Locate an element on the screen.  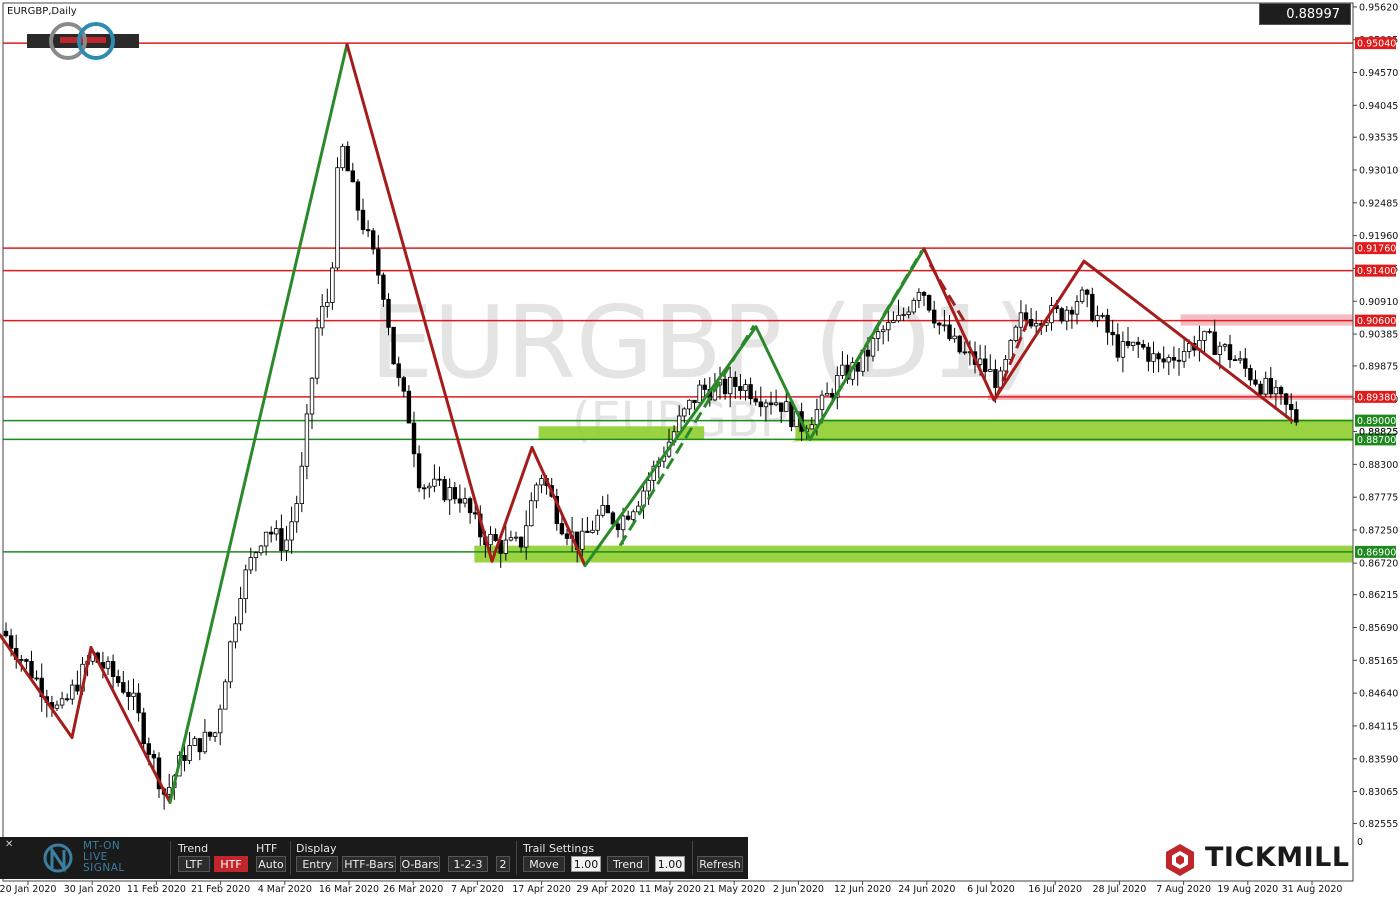
x-date-label: 20 Jan 2020 is located at coordinates (28, 889).